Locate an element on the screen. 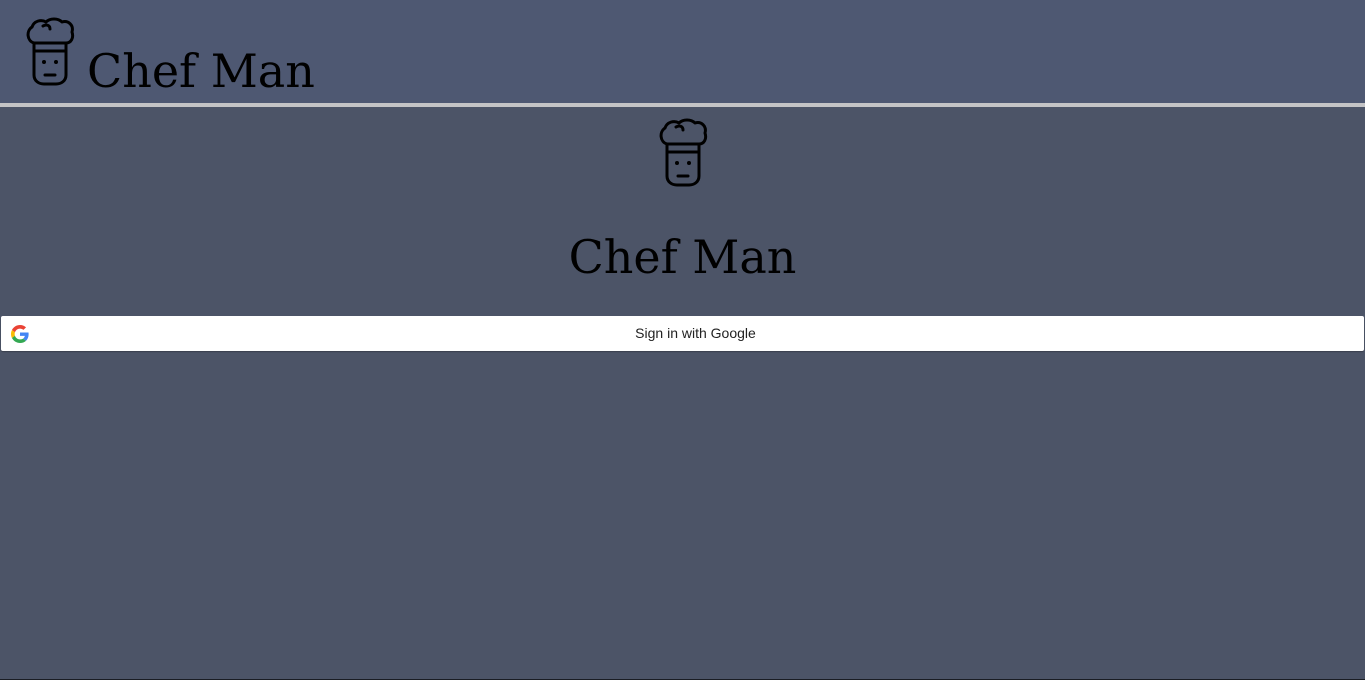  header-title: Chef Man is located at coordinates (201, 71).